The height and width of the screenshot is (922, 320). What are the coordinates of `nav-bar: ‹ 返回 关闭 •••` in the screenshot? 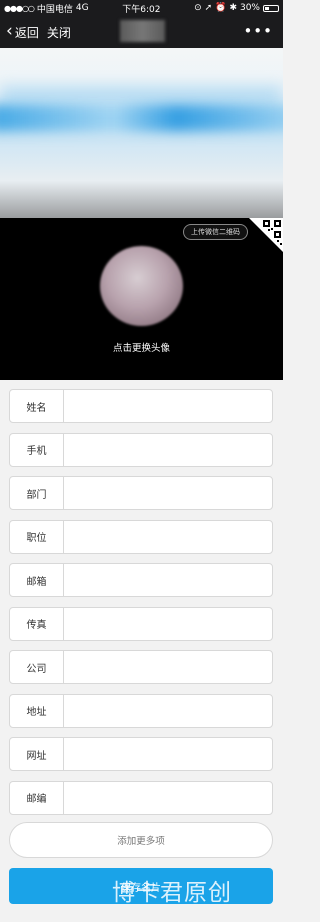 It's located at (141, 32).